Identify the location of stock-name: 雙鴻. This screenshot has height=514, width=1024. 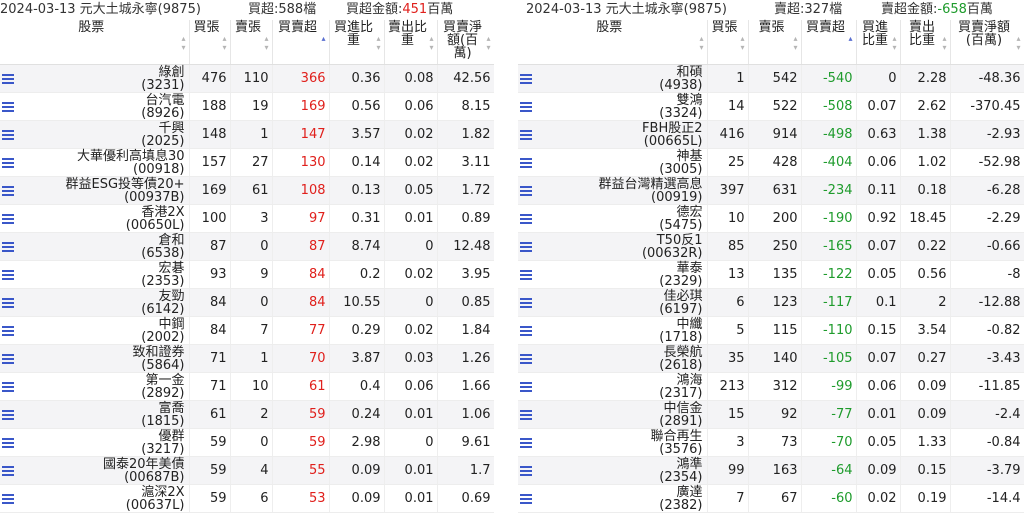
(611, 100).